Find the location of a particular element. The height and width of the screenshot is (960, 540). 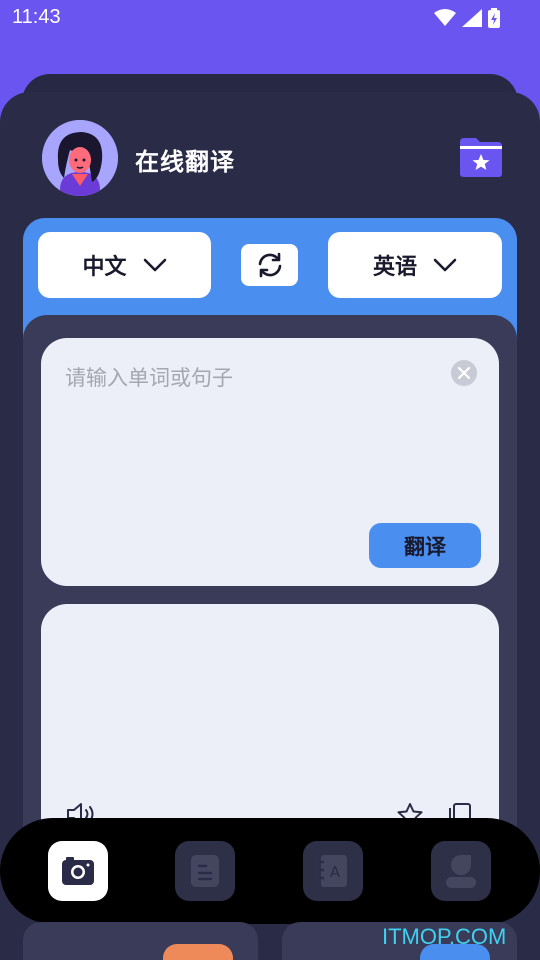

clear-button is located at coordinates (464, 373).